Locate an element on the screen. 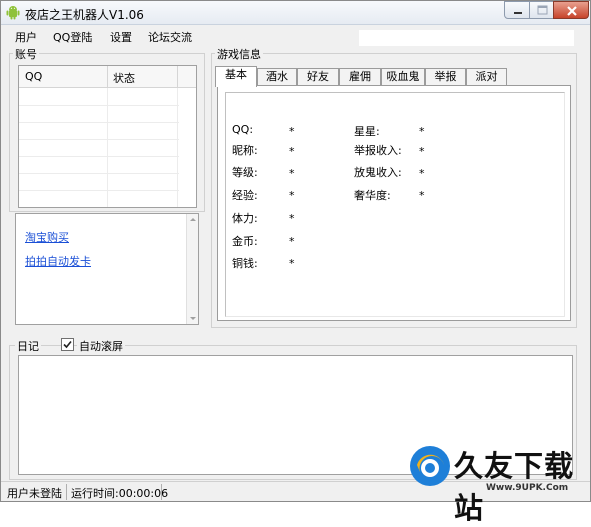 This screenshot has height=527, width=591. account-list-header: QQ 状态 is located at coordinates (107, 77).